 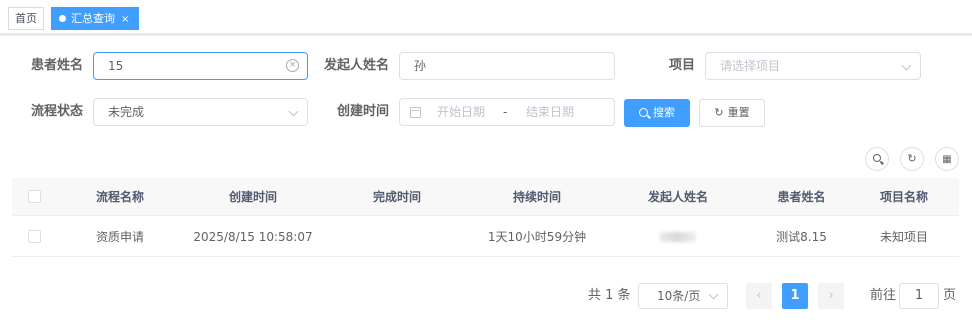 What do you see at coordinates (738, 112) in the screenshot?
I see `reset-button-label: 重置` at bounding box center [738, 112].